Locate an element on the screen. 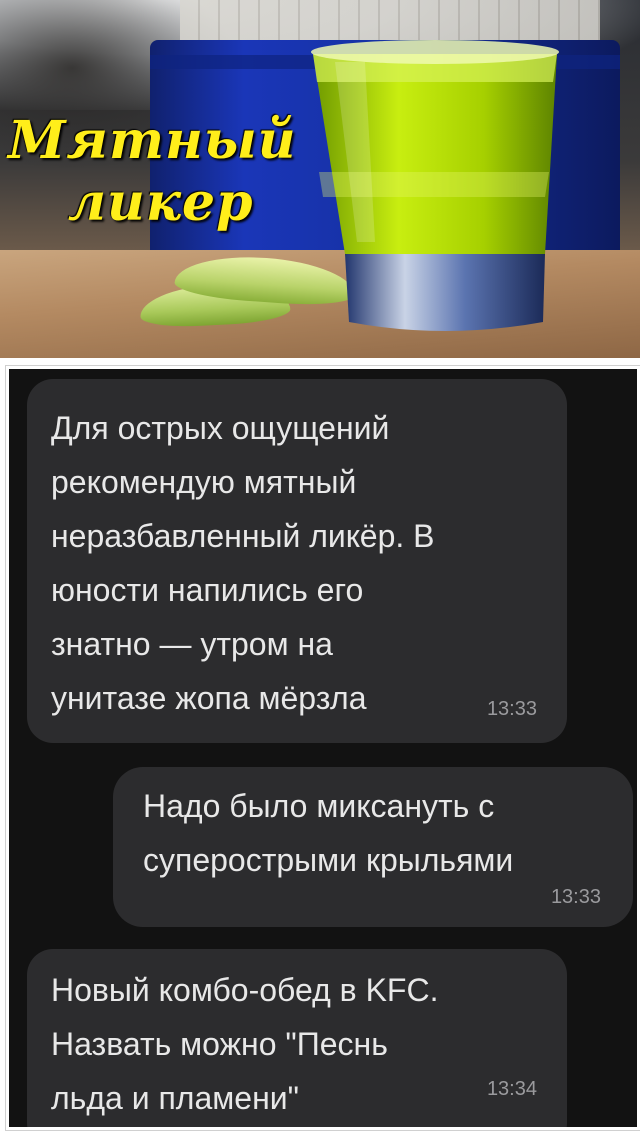 The image size is (640, 1134). banner-title-line2: ликер is located at coordinates (161, 202).